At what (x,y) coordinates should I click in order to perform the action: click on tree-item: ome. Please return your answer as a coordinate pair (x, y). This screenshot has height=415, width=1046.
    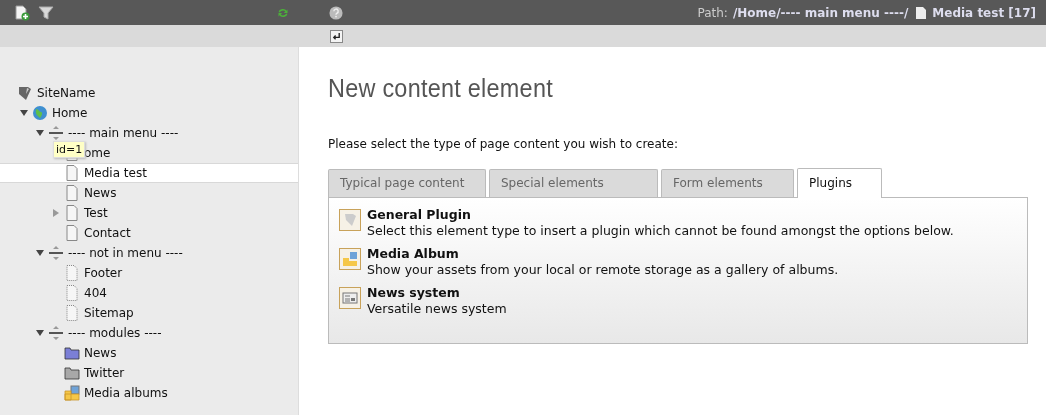
    Looking at the image, I should click on (97, 153).